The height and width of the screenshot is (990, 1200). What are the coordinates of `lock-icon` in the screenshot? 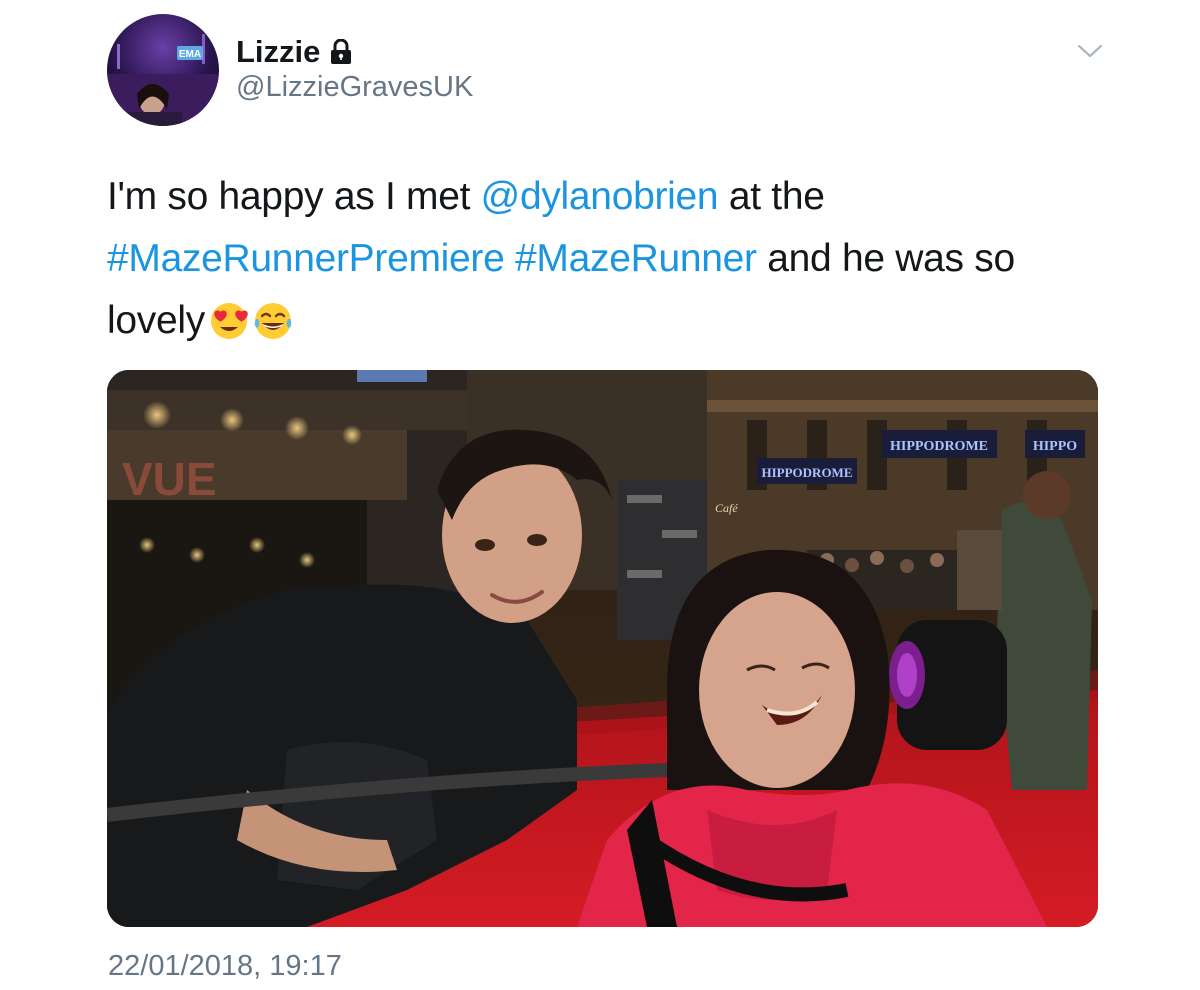 It's located at (341, 51).